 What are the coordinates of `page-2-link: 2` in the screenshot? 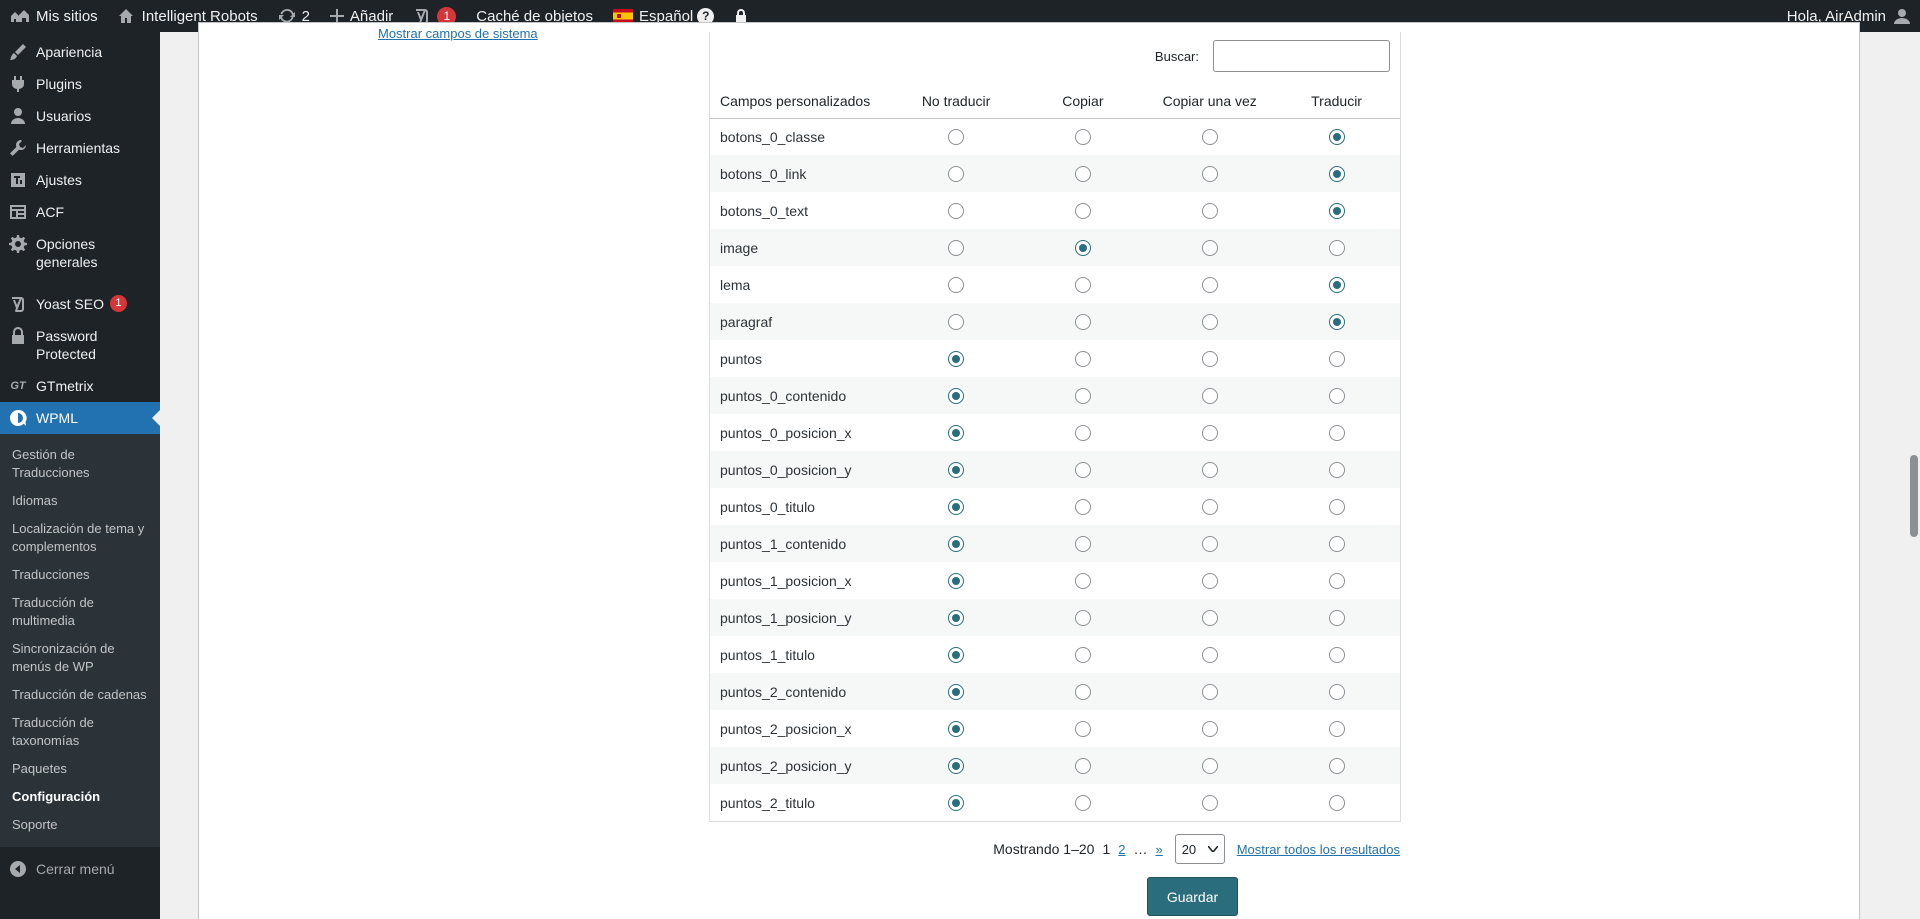 It's located at (1121, 849).